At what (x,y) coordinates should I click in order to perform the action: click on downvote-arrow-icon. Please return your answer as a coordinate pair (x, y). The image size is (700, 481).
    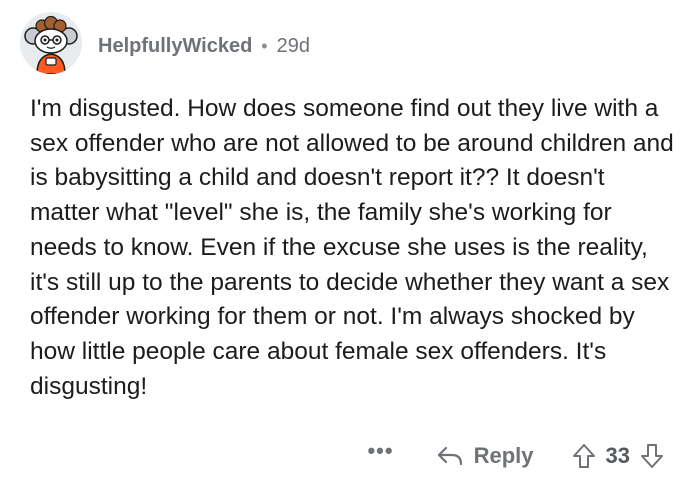
    Looking at the image, I should click on (652, 456).